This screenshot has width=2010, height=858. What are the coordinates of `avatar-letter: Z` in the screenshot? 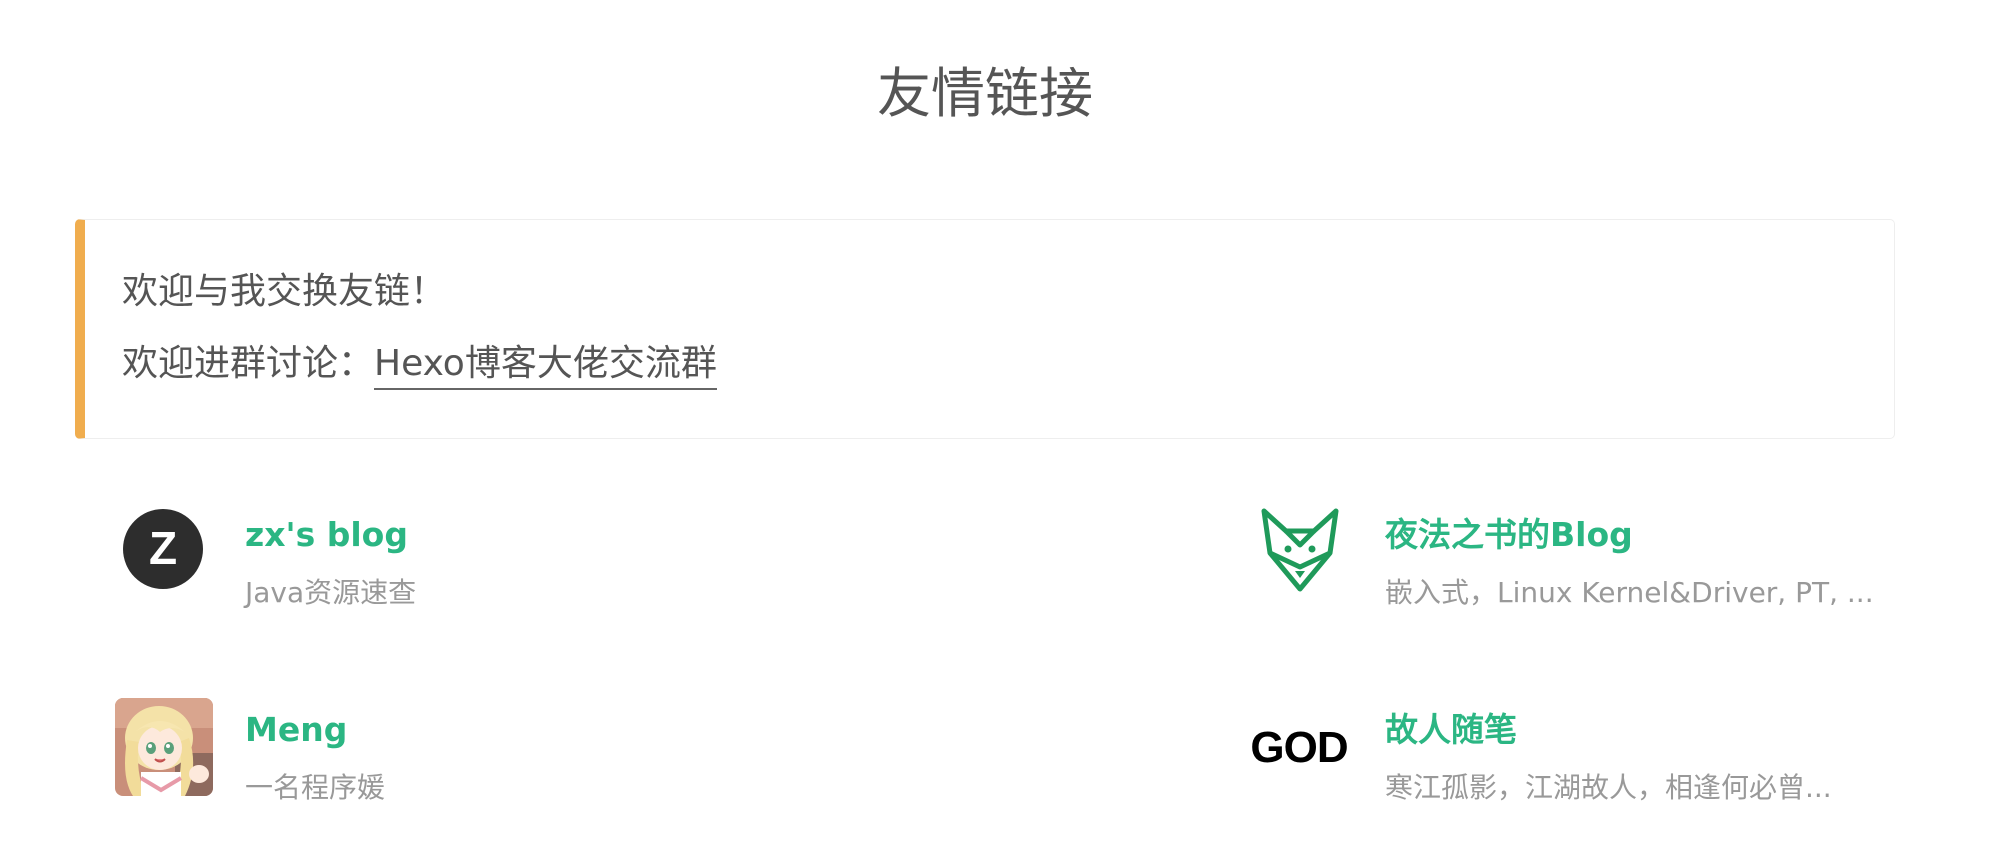 It's located at (163, 548).